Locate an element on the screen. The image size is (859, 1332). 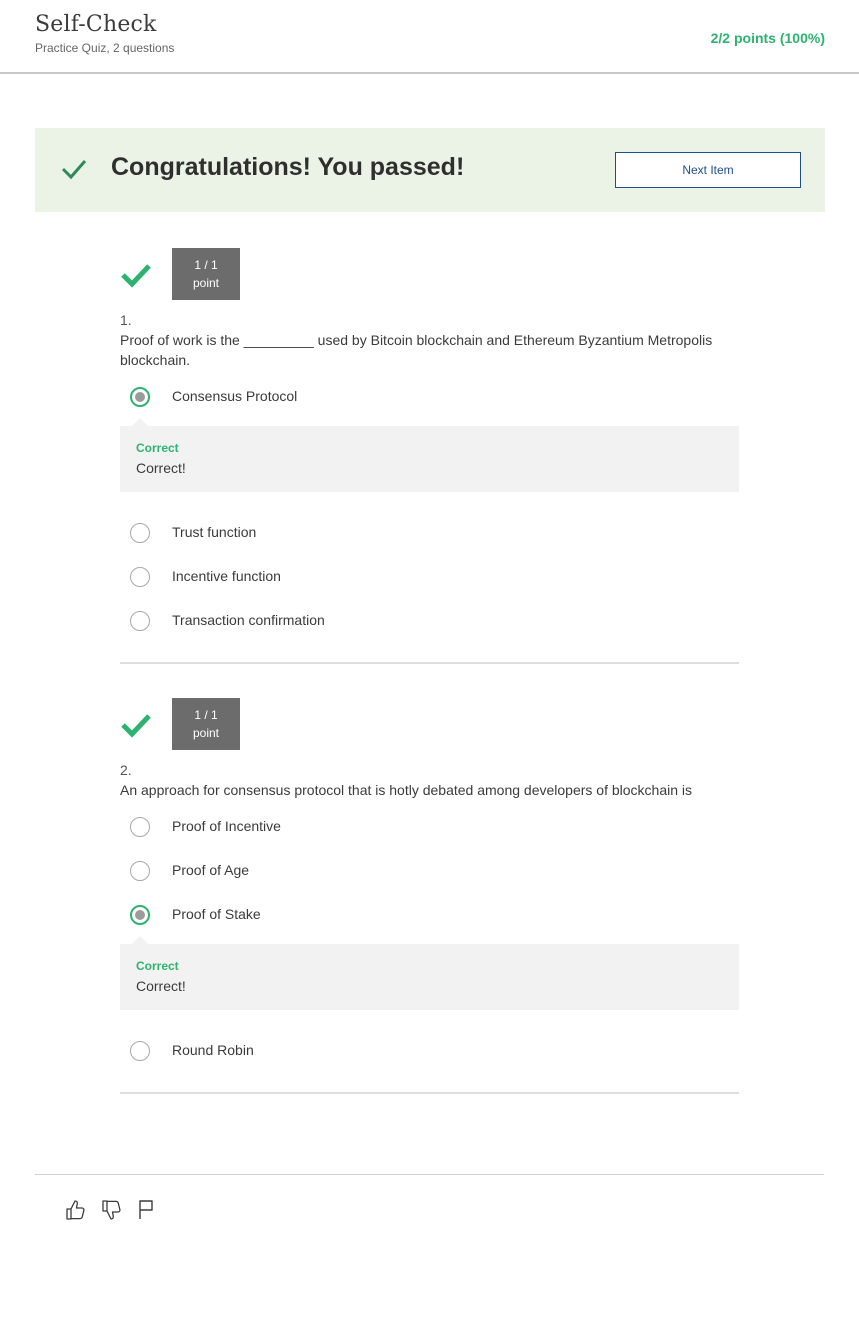
option-label: Proof of Incentive is located at coordinates (226, 826).